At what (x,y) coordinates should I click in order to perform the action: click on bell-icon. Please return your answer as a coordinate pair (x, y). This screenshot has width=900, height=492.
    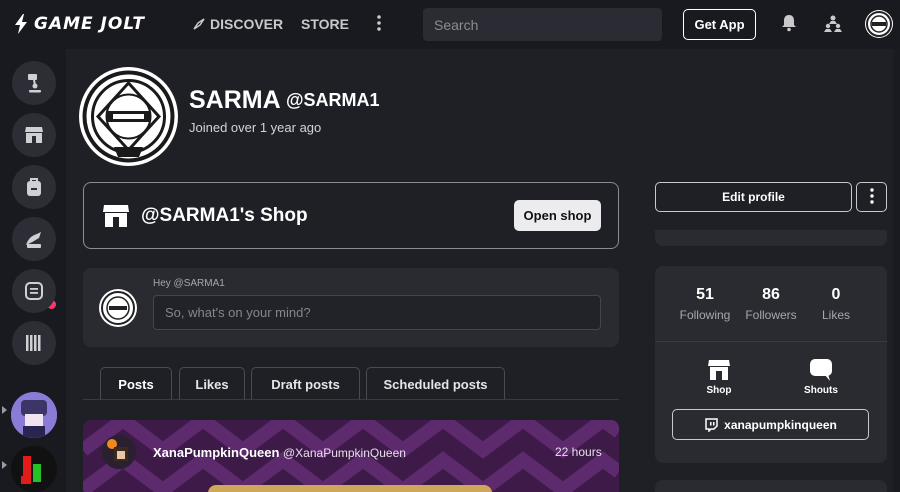
    Looking at the image, I should click on (789, 23).